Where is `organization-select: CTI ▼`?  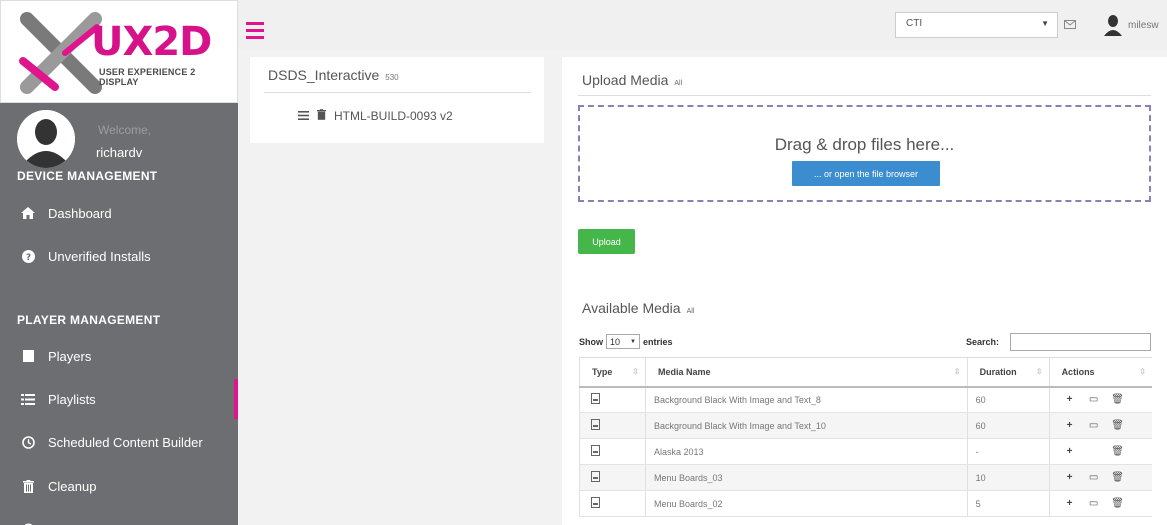 organization-select: CTI ▼ is located at coordinates (976, 25).